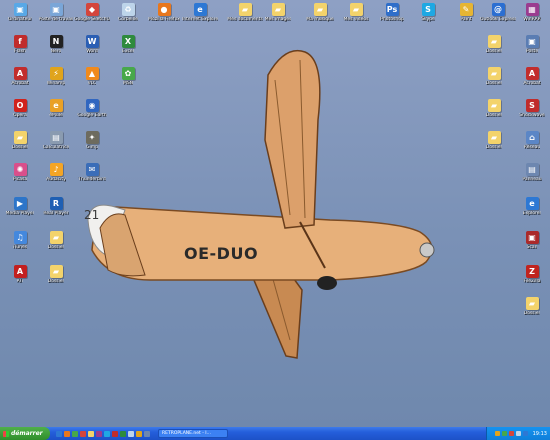 The height and width of the screenshot is (440, 550). I want to click on desktop-icon-label: Google SketchUp, so click(92, 19).